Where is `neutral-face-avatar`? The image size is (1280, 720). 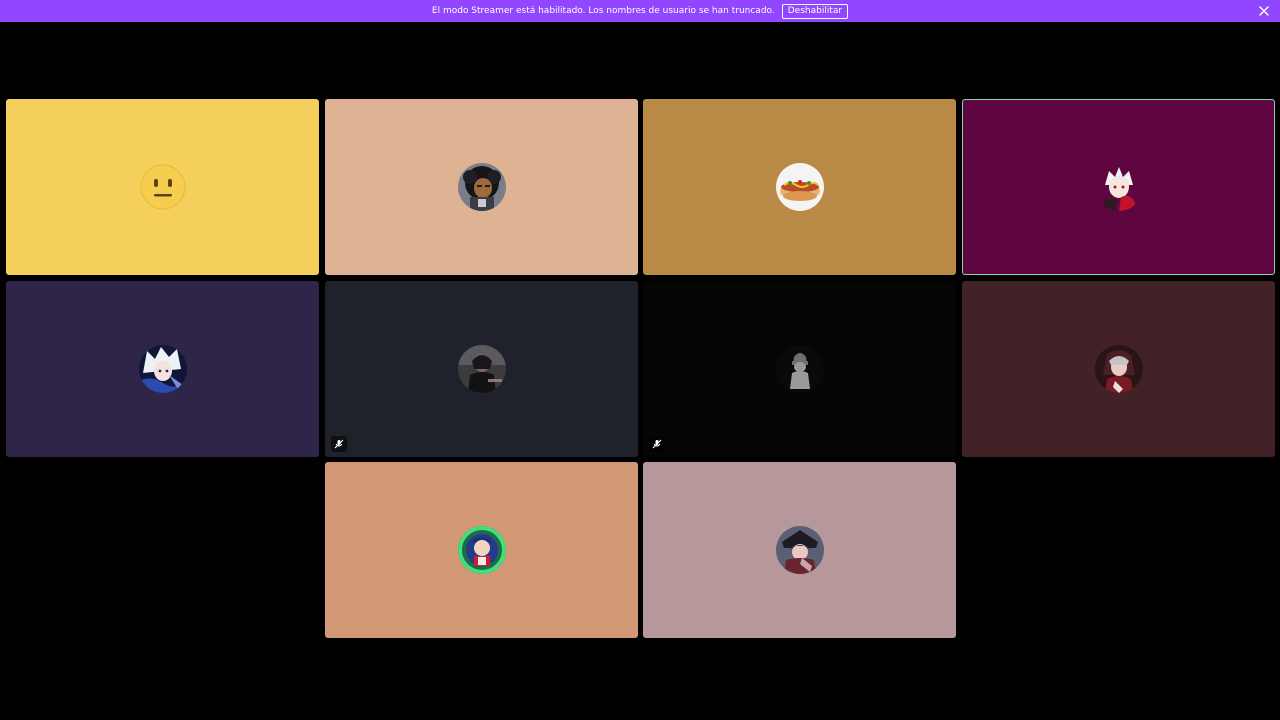
neutral-face-avatar is located at coordinates (163, 187).